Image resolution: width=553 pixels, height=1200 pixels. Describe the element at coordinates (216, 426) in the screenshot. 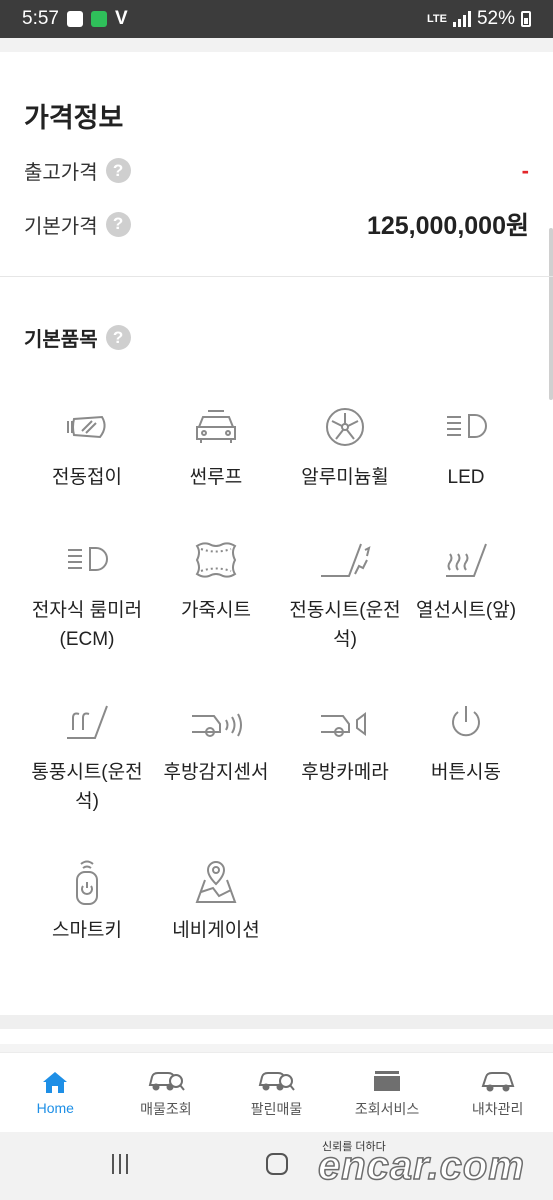

I see `sunroof-icon` at that location.